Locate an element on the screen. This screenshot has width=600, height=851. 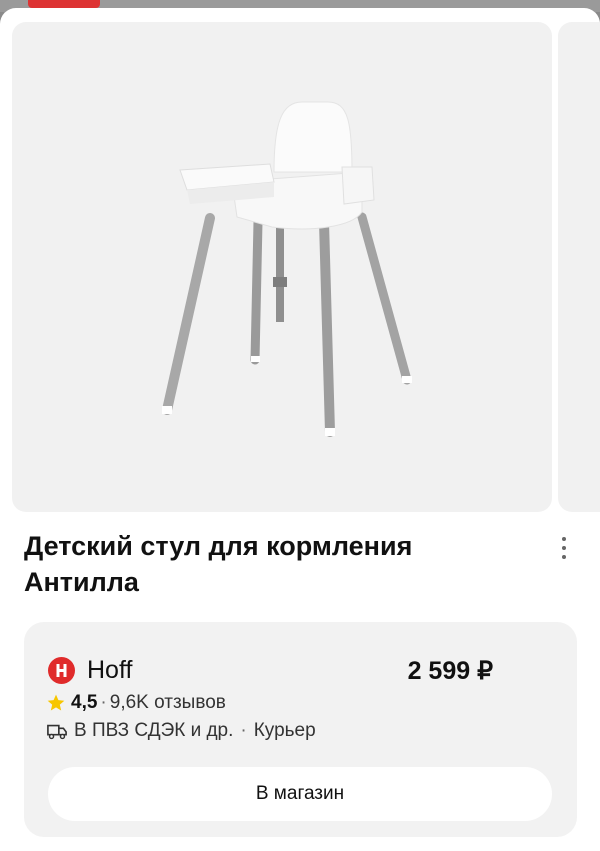
more-vertical-icon is located at coordinates (564, 548).